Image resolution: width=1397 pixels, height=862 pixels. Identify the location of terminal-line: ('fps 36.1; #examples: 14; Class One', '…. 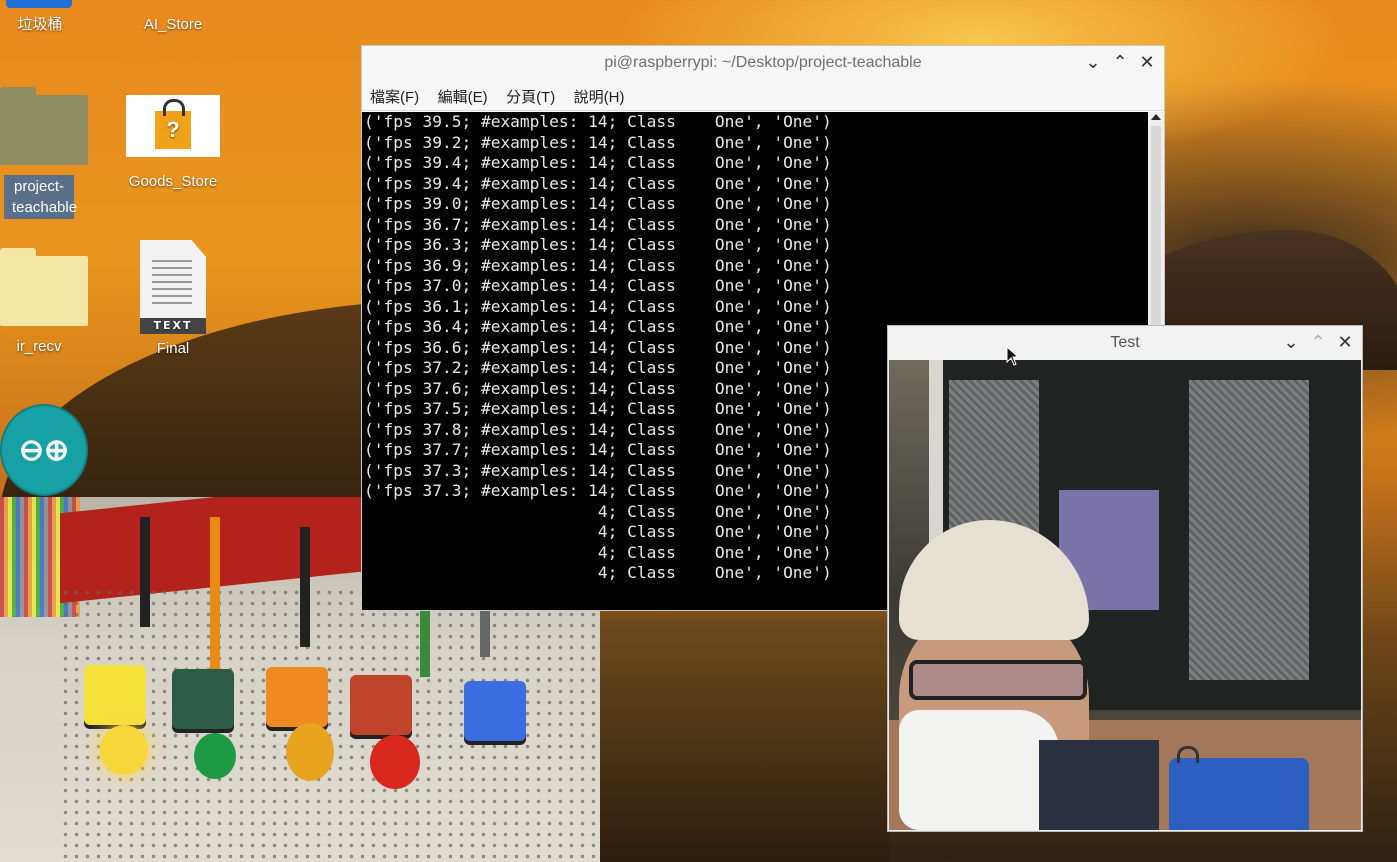
(598, 306).